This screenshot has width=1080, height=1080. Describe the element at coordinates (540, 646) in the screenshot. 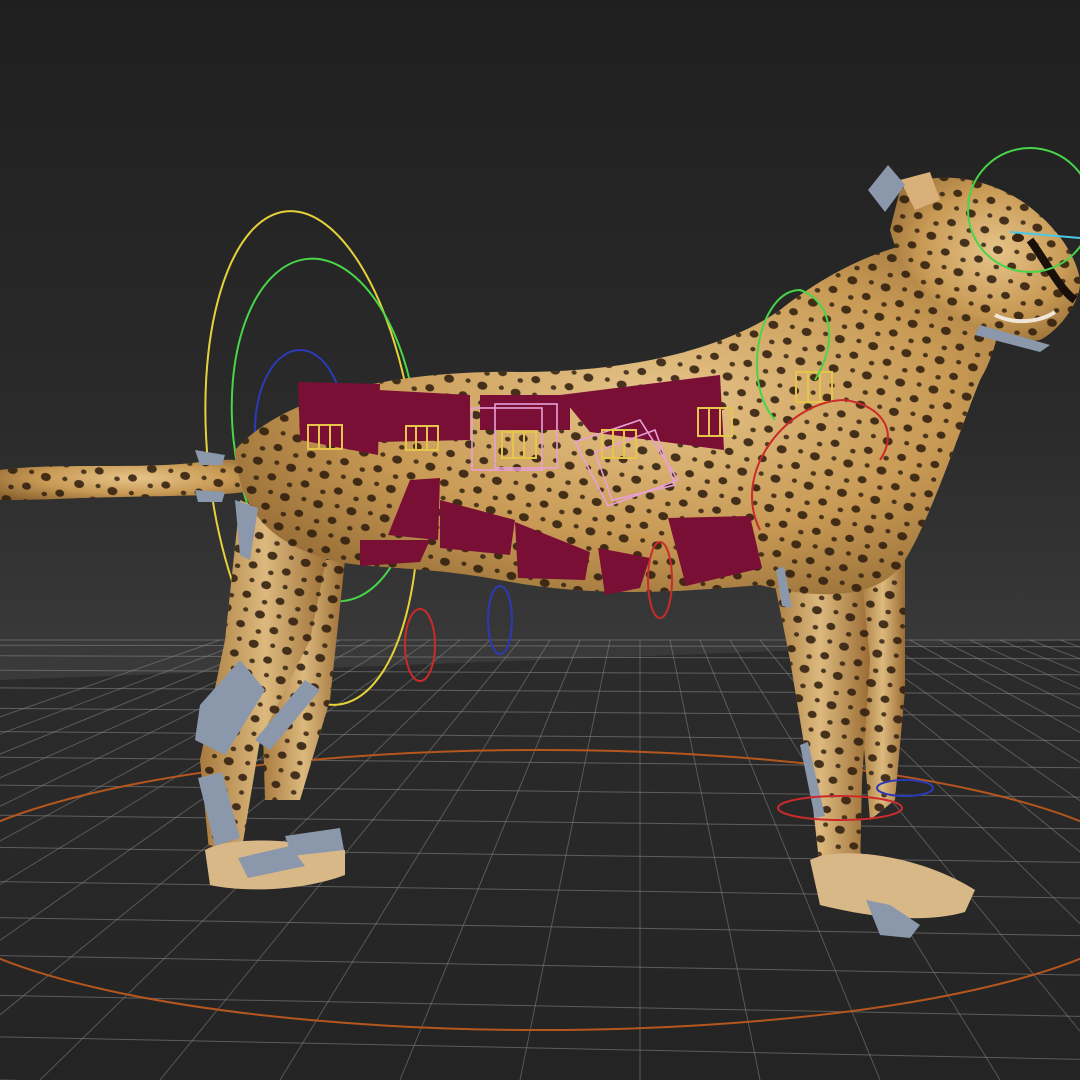

I see `grid-line` at that location.